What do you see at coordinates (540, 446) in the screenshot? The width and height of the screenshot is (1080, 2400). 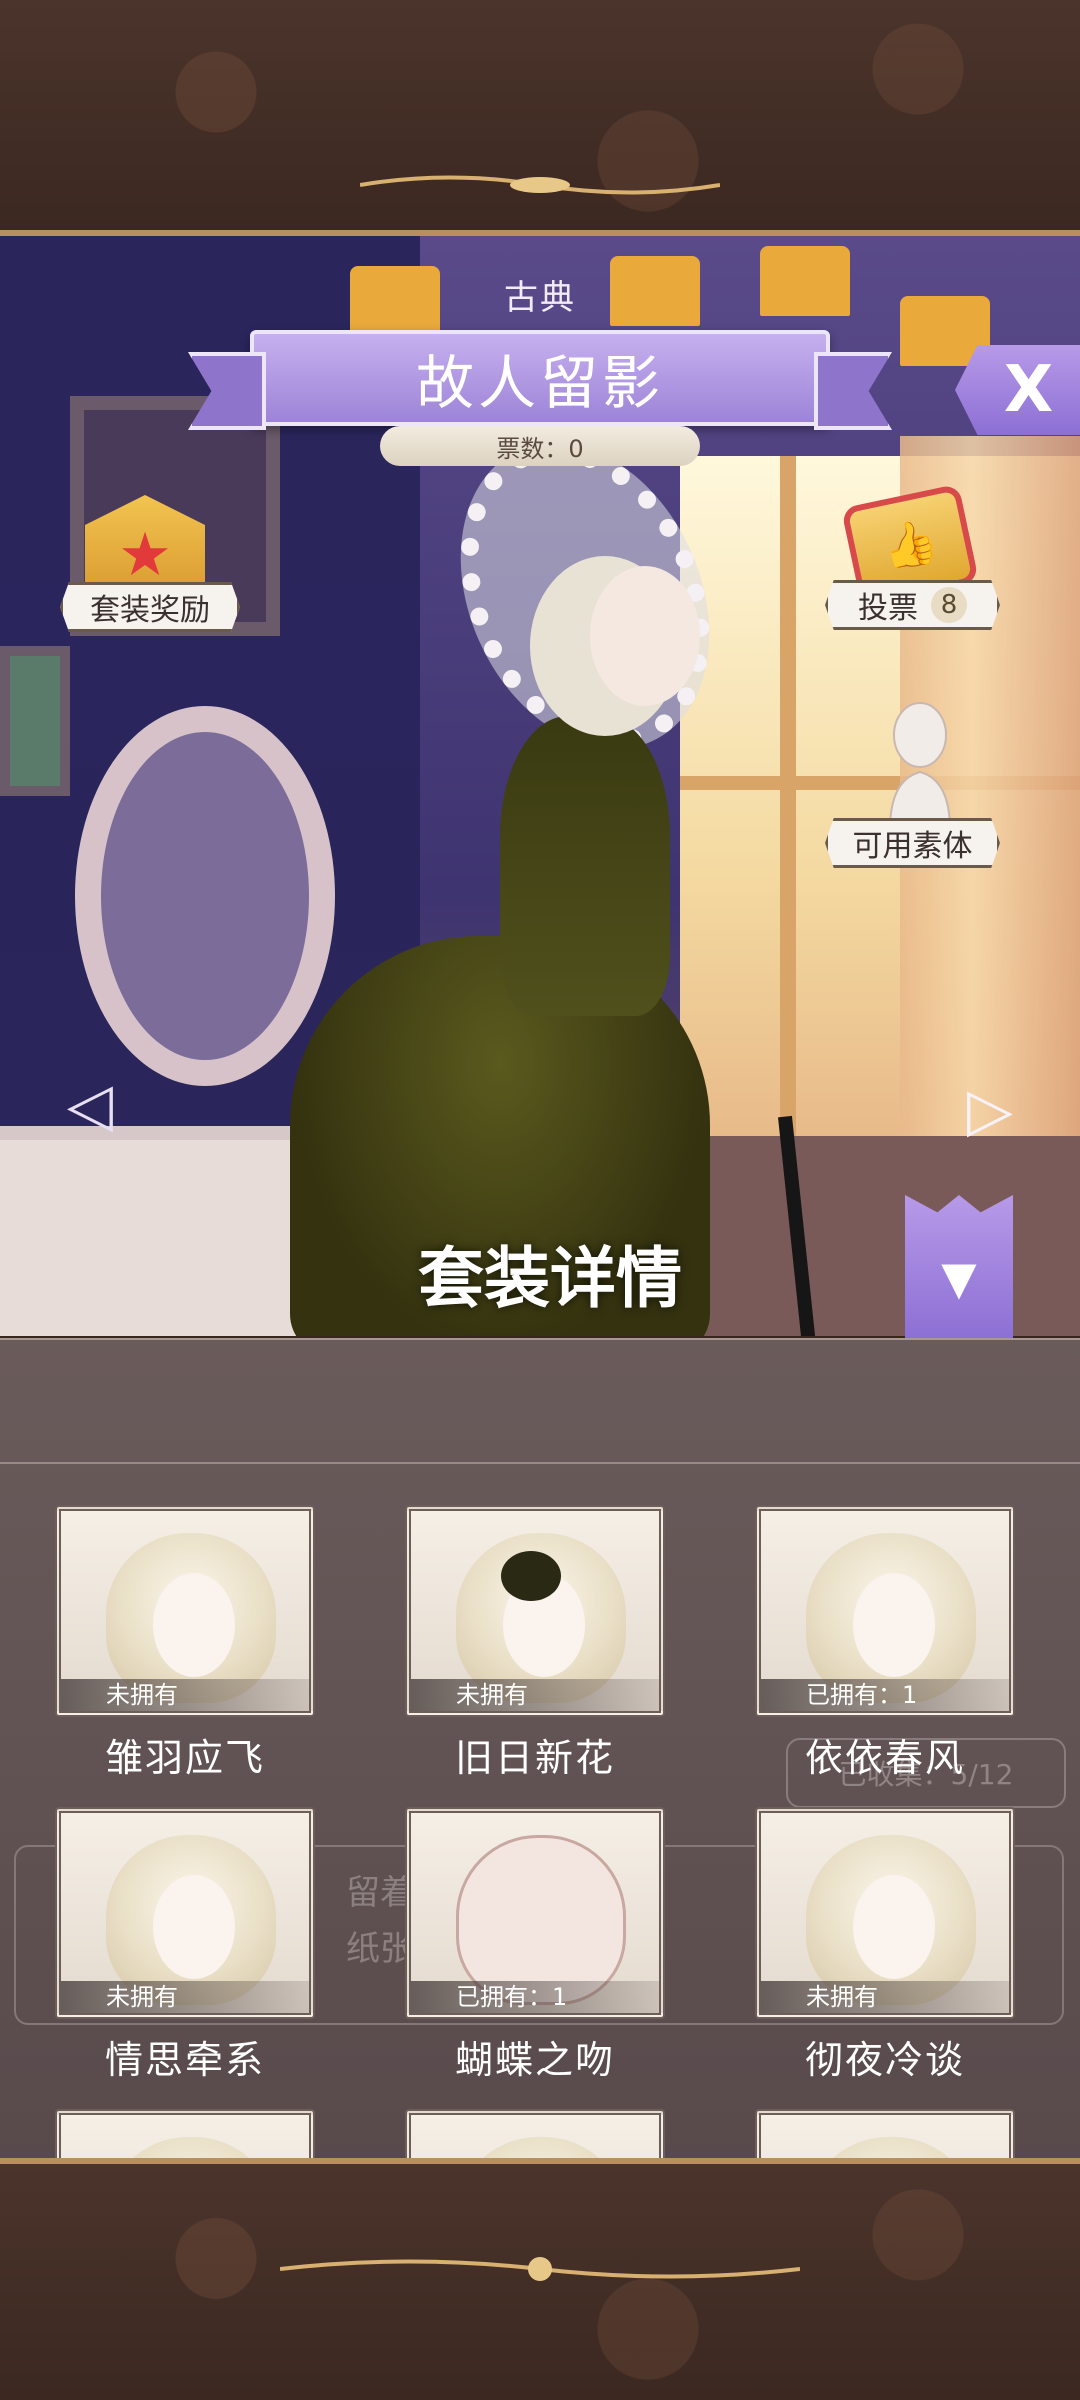 I see `votes-count: 票数：0` at bounding box center [540, 446].